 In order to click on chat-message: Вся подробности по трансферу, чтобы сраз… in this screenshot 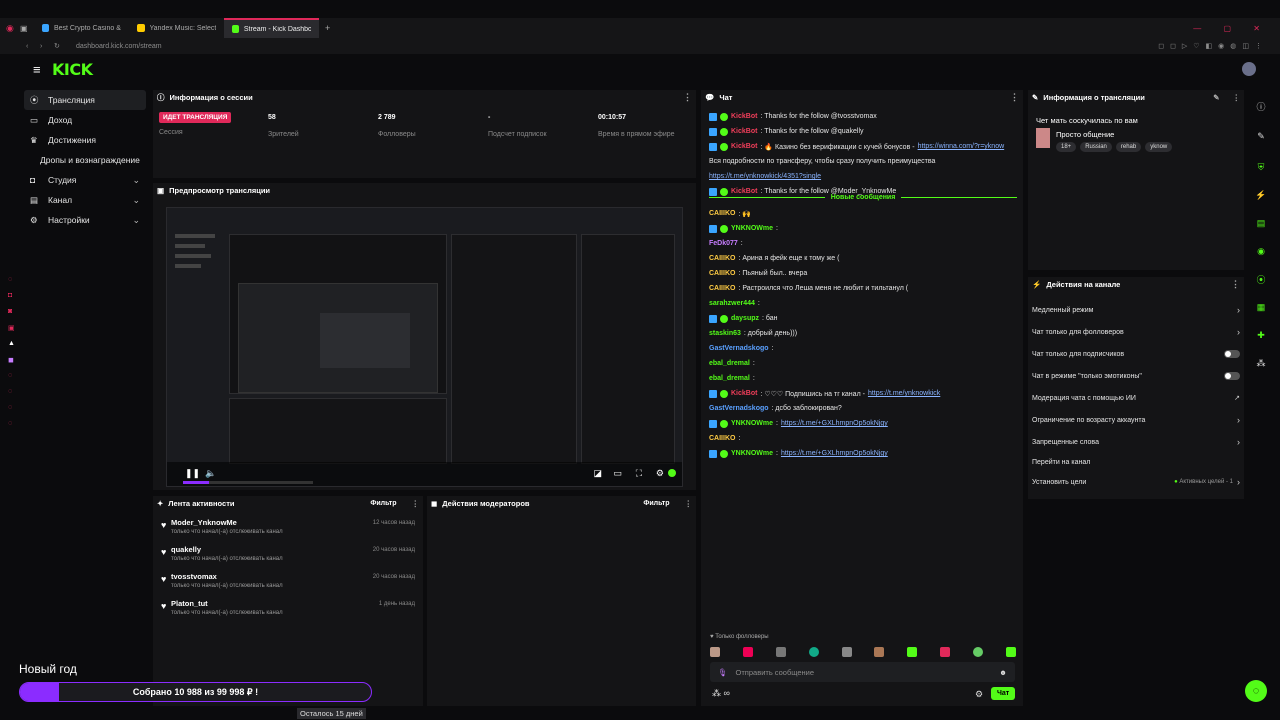, I will do `click(863, 161)`.